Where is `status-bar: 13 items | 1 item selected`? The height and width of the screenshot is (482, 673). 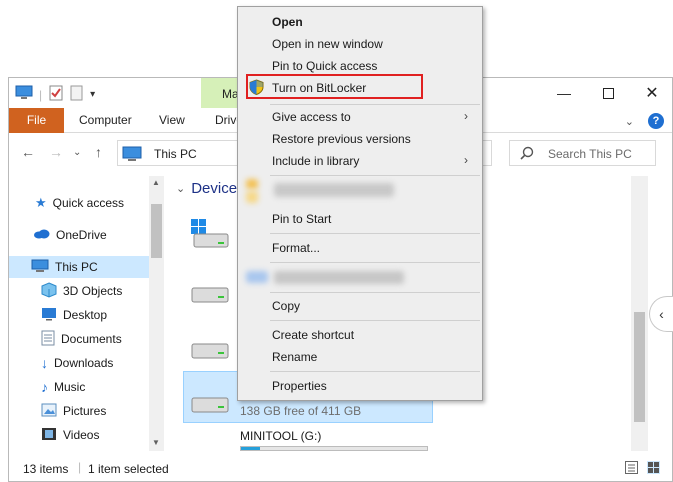
status-bar: 13 items | 1 item selected is located at coordinates (340, 469).